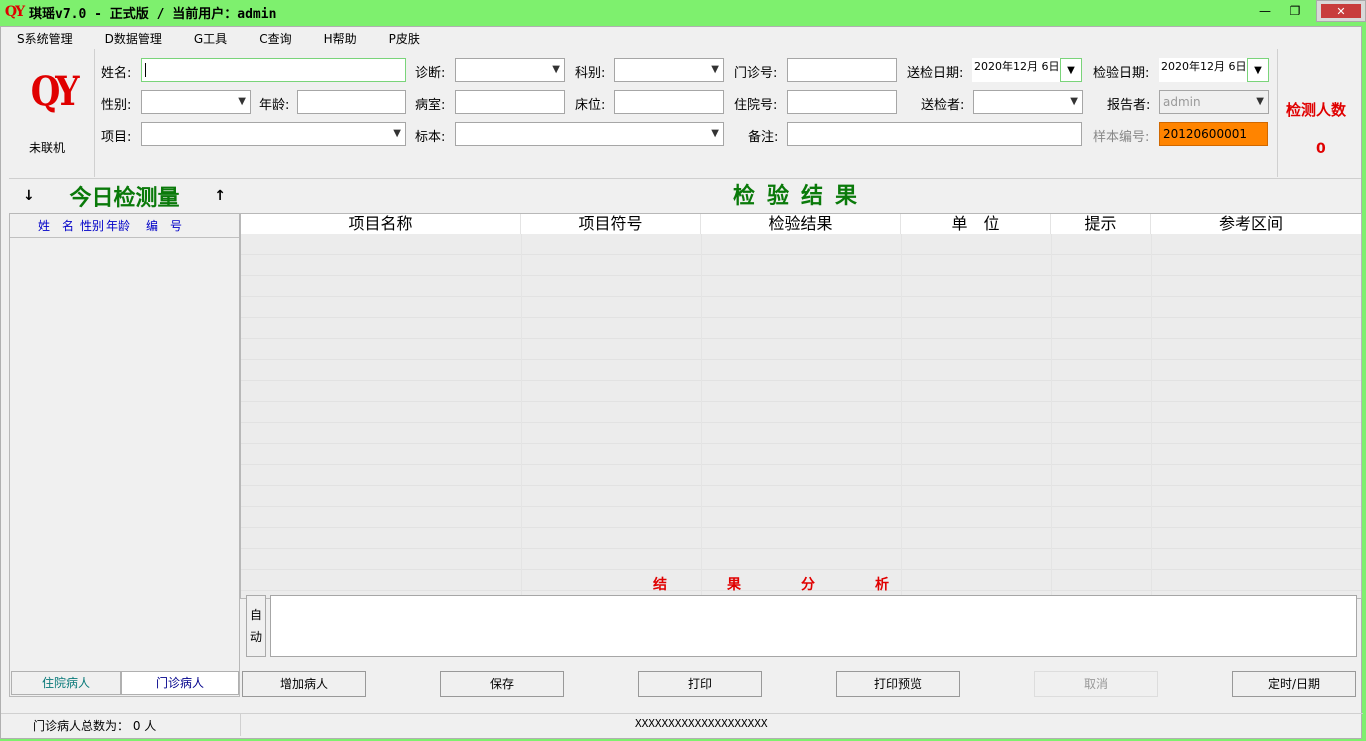 This screenshot has width=1366, height=741. Describe the element at coordinates (116, 137) in the screenshot. I see `item-label: 项目:` at that location.